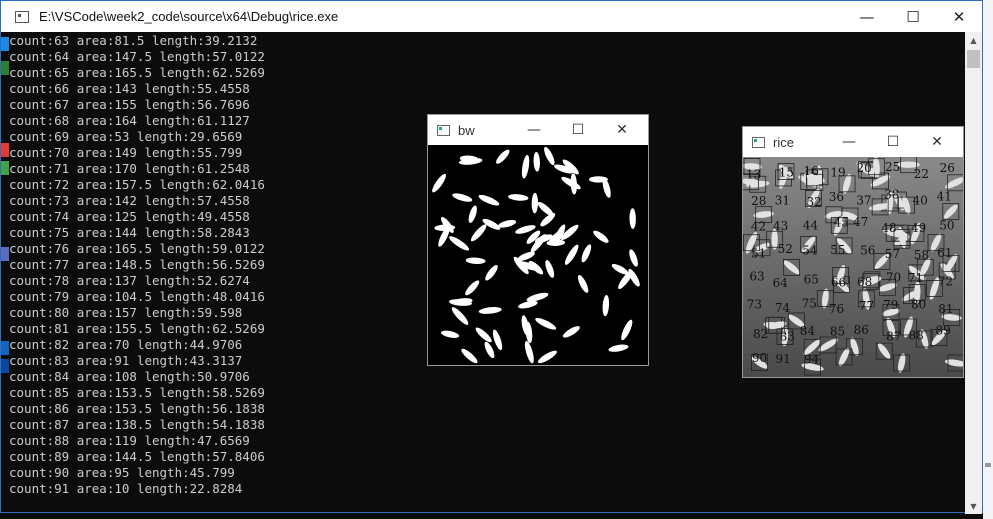 This screenshot has width=993, height=519. I want to click on console-line: count:78 area:137 length:52.6274, so click(129, 280).